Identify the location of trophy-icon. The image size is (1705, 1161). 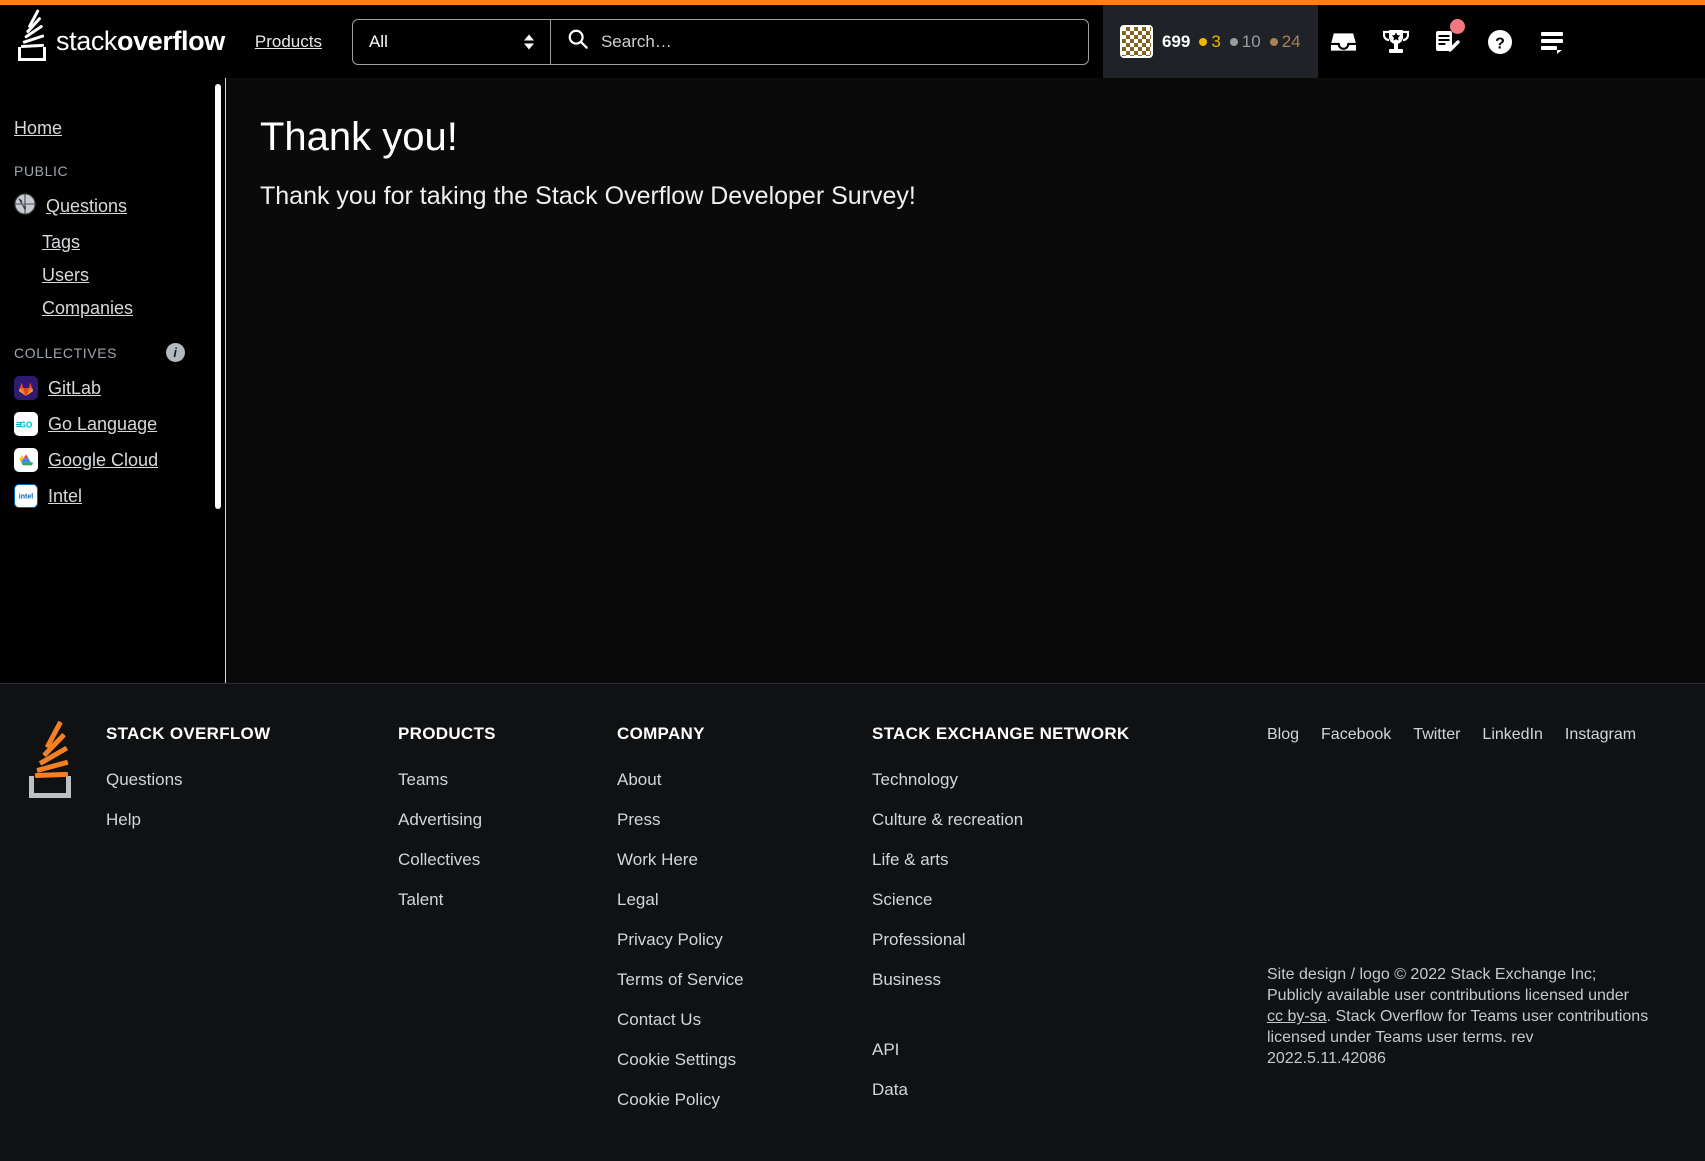
(1395, 41).